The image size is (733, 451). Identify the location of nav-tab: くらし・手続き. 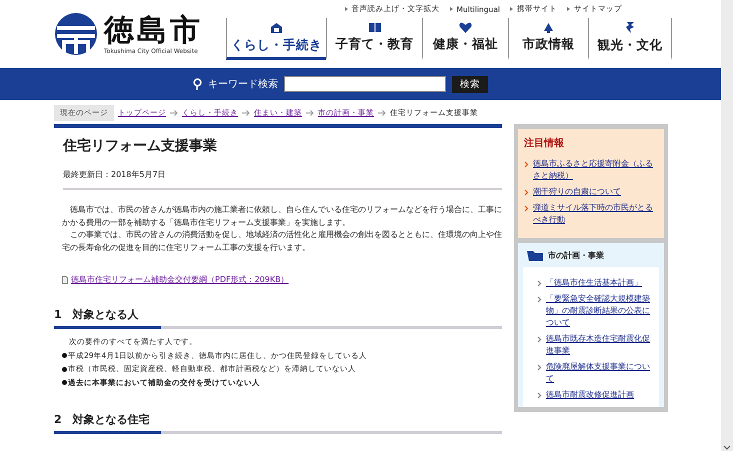
(276, 39).